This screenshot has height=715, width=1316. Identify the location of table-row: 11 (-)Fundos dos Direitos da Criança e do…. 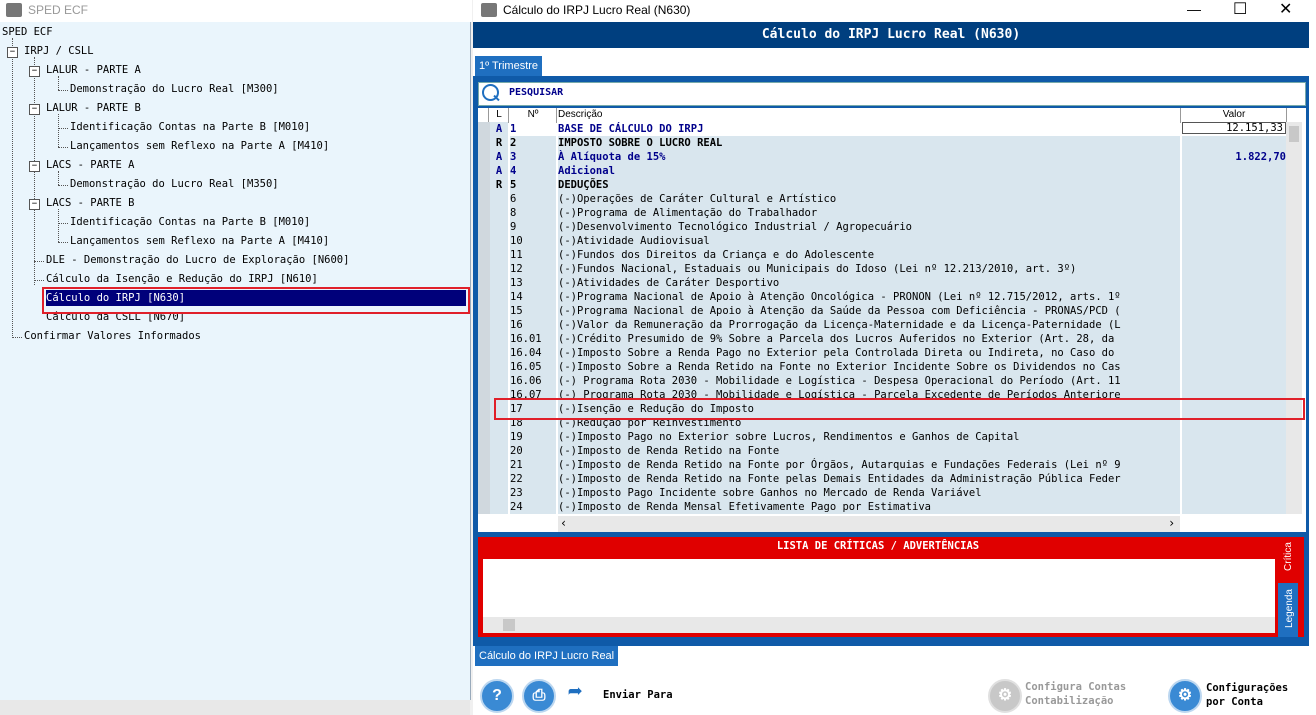
(882, 255).